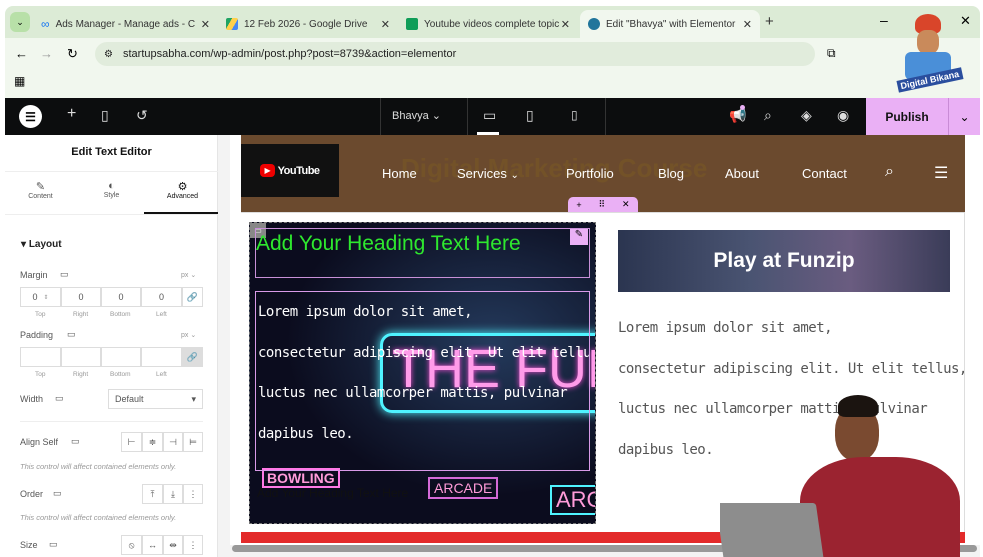 The image size is (983, 557). What do you see at coordinates (579, 237) in the screenshot?
I see `edit-widget-icon: ✎` at bounding box center [579, 237].